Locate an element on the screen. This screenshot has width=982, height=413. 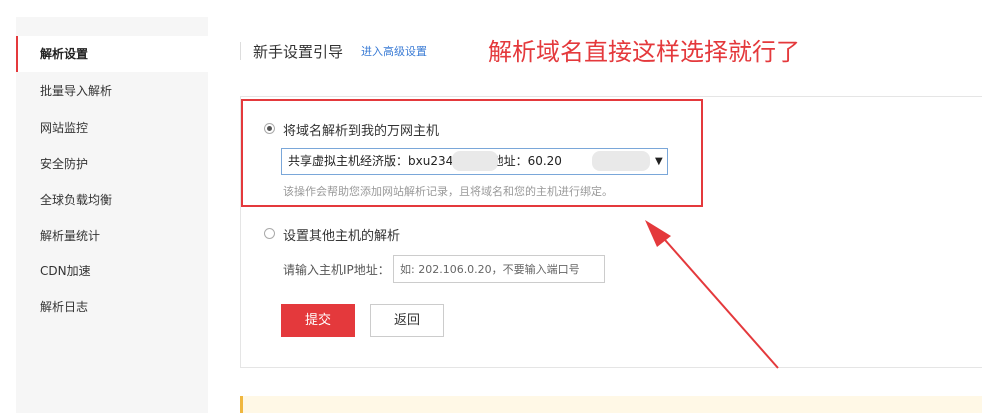
annotation-arrow-icon is located at coordinates (712, 294).